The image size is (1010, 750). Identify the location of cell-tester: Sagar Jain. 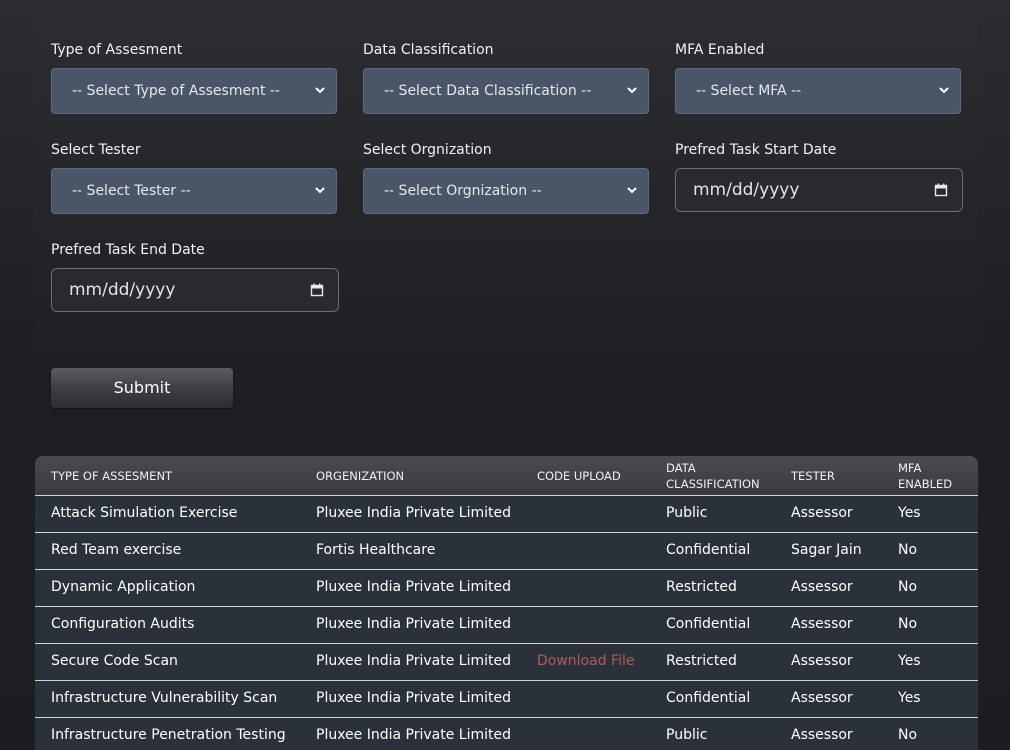
(826, 550).